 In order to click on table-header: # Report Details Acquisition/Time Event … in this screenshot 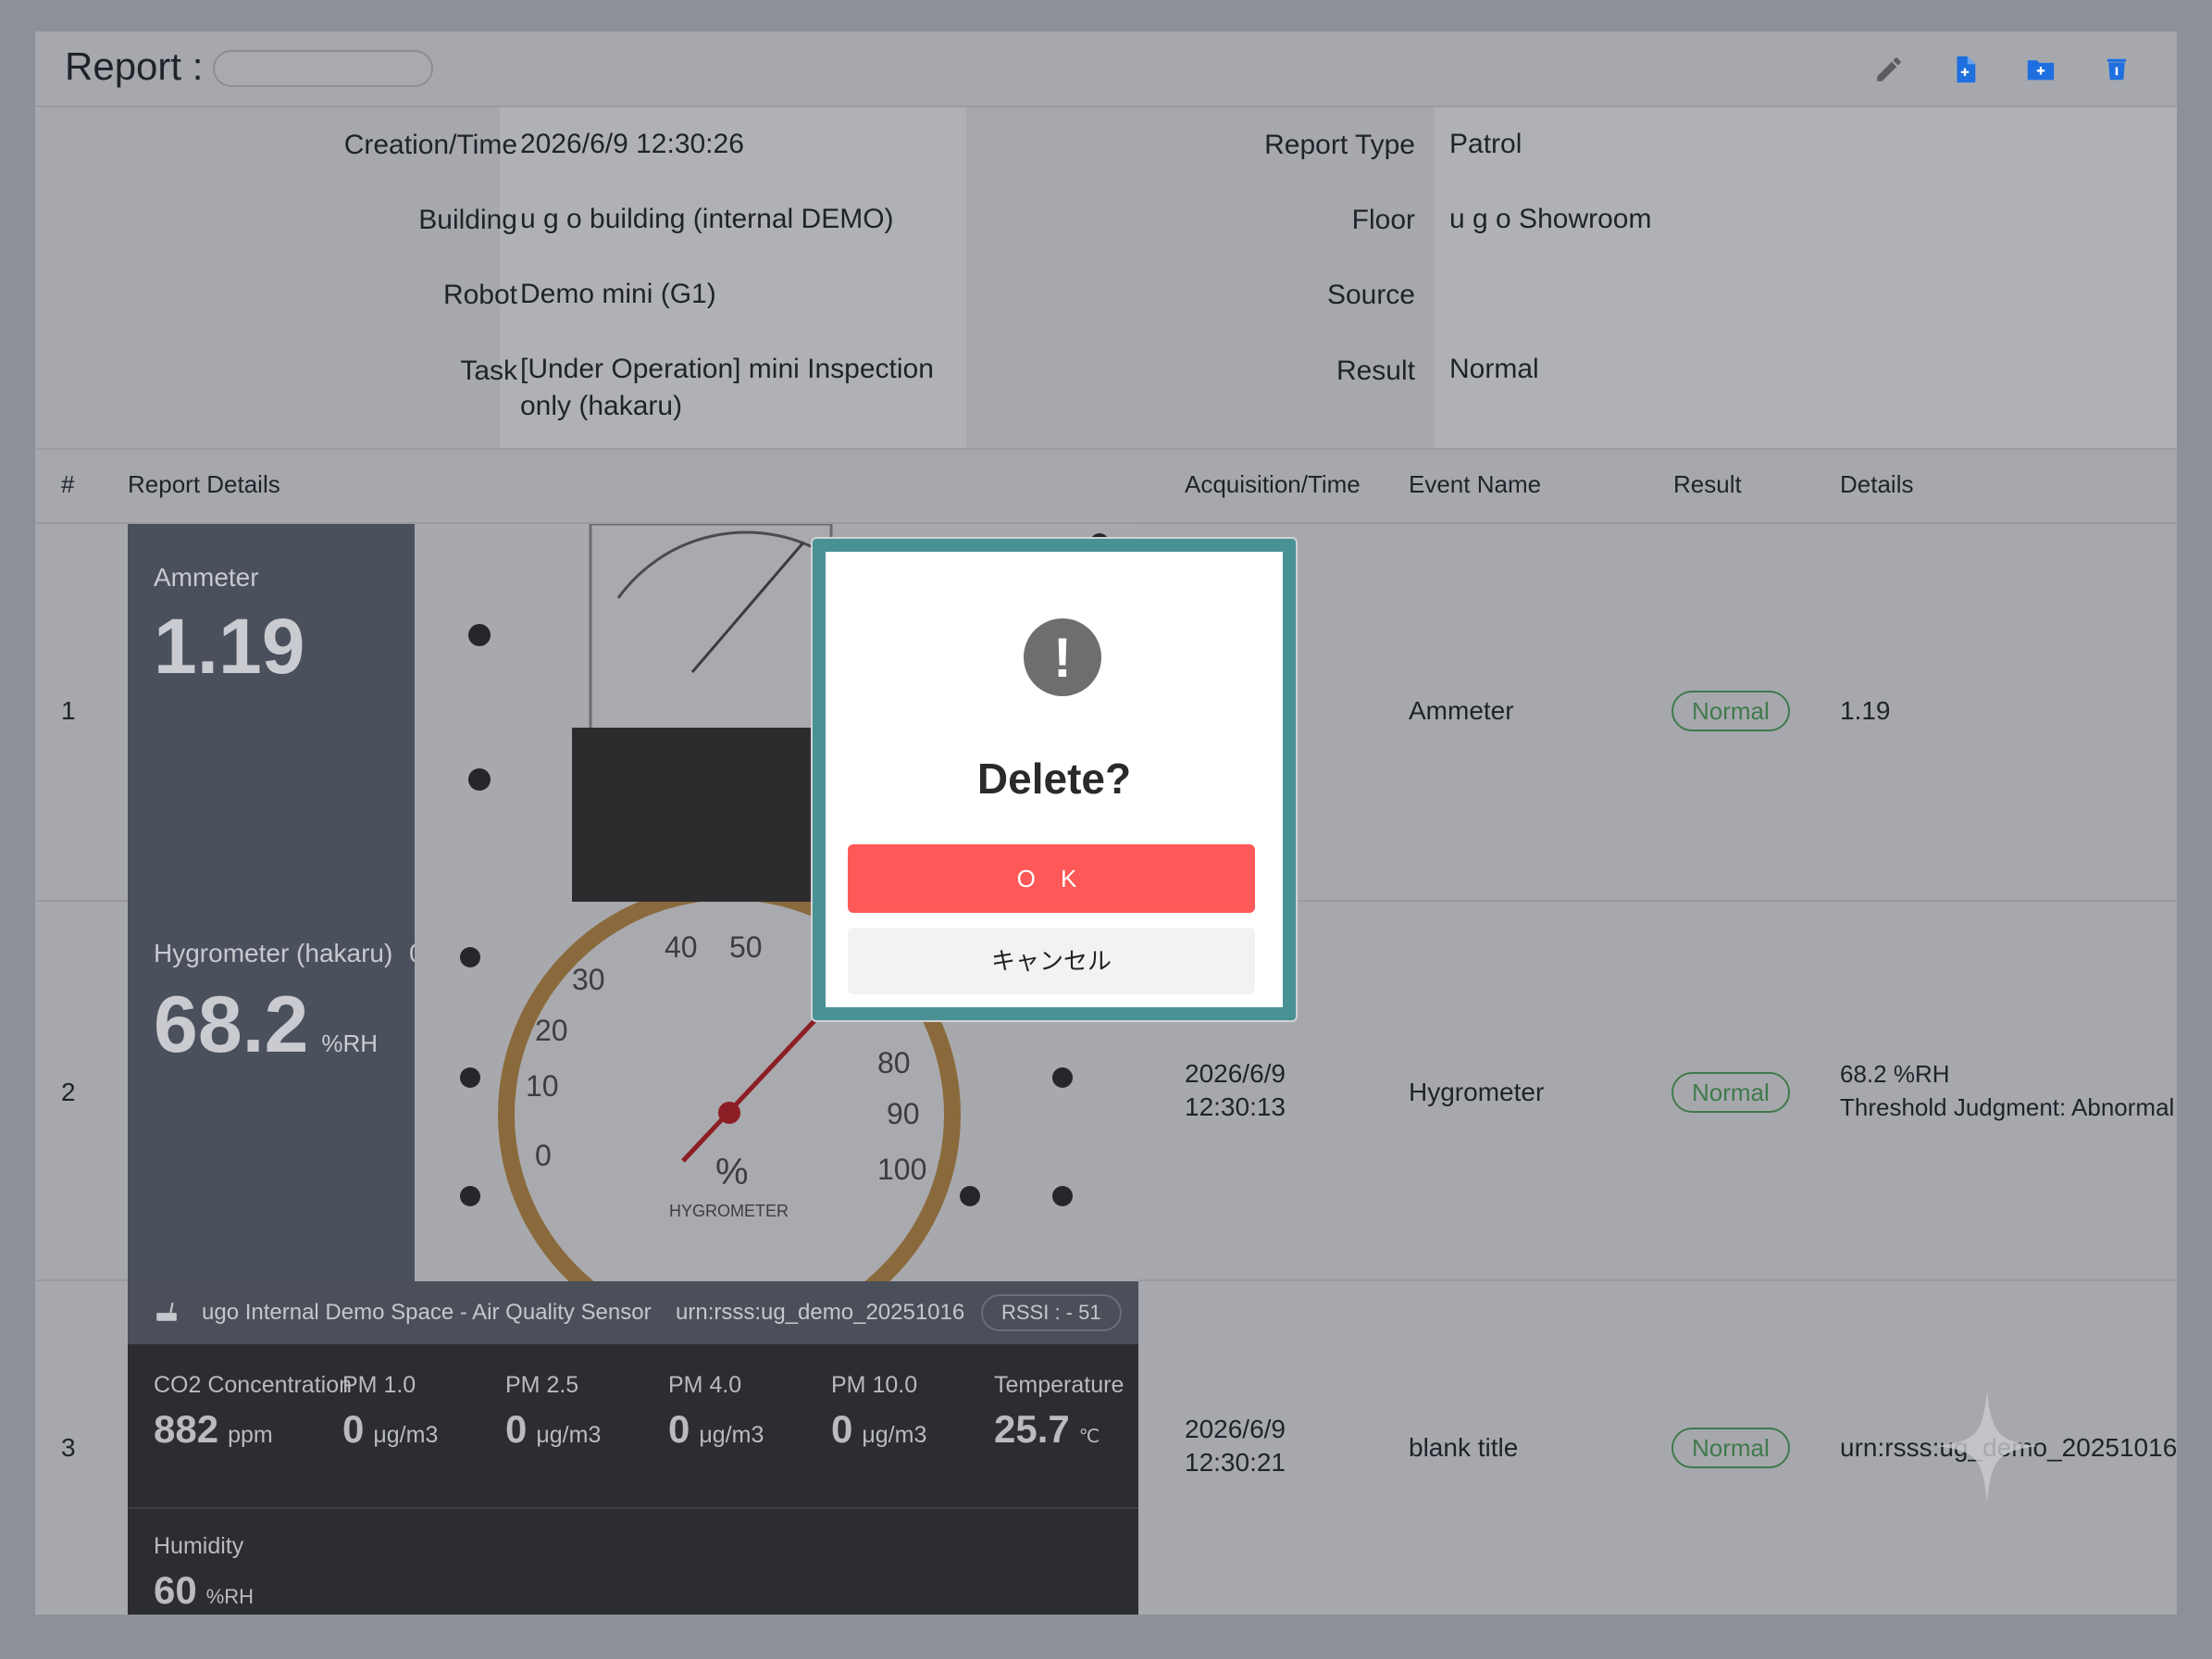, I will do `click(1106, 487)`.